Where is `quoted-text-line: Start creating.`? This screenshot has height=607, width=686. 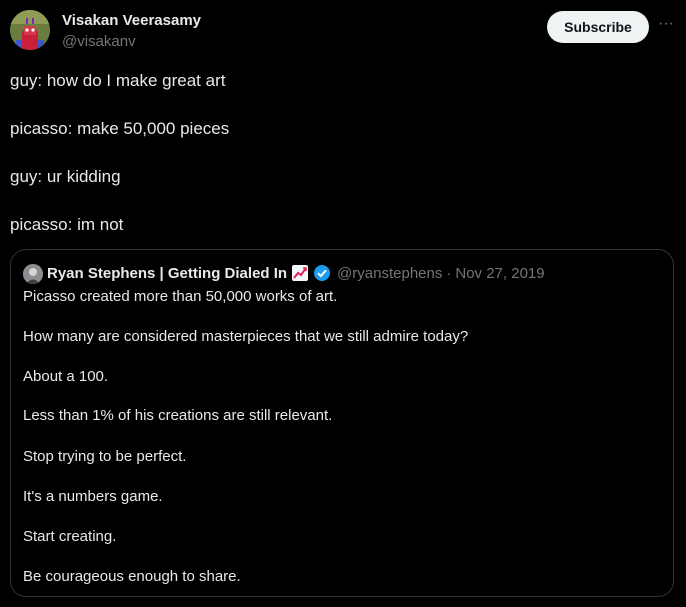 quoted-text-line: Start creating. is located at coordinates (70, 536).